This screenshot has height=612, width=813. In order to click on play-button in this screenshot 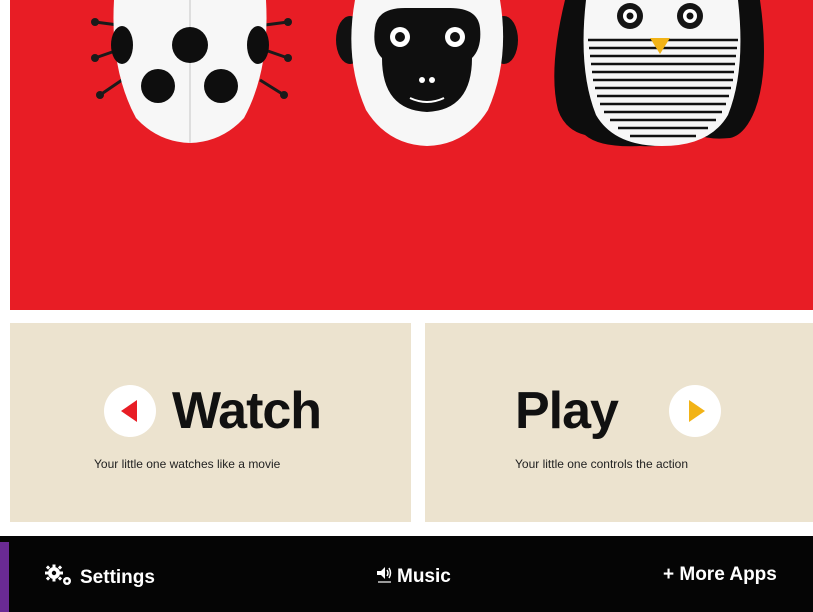, I will do `click(695, 411)`.